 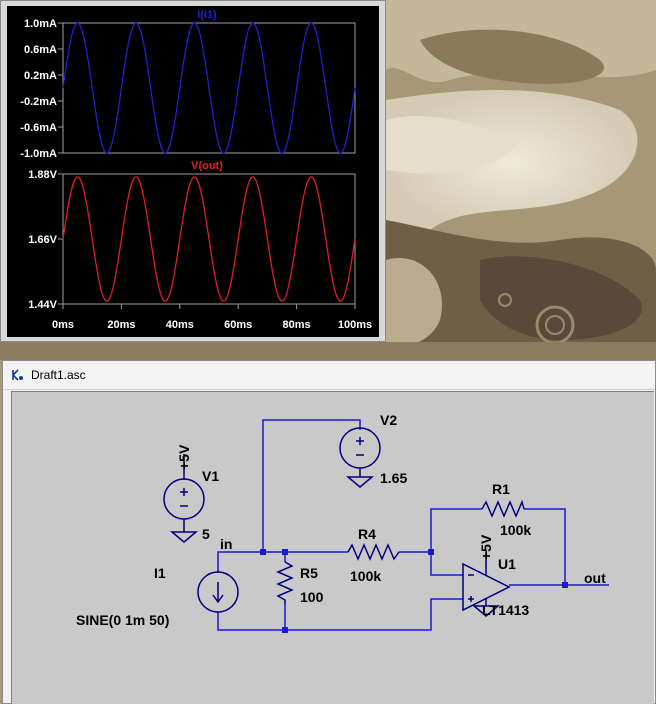 I want to click on i1-name: I1, so click(x=160, y=573).